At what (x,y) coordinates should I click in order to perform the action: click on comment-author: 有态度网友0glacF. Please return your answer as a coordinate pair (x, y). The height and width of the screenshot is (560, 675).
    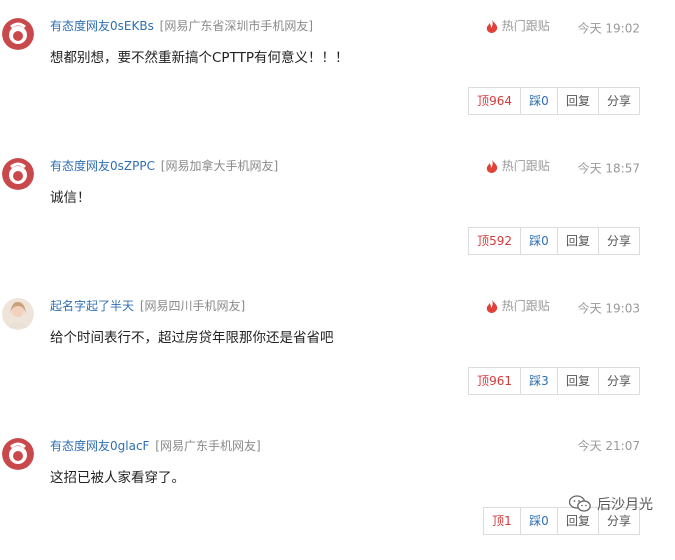
    Looking at the image, I should click on (99, 446).